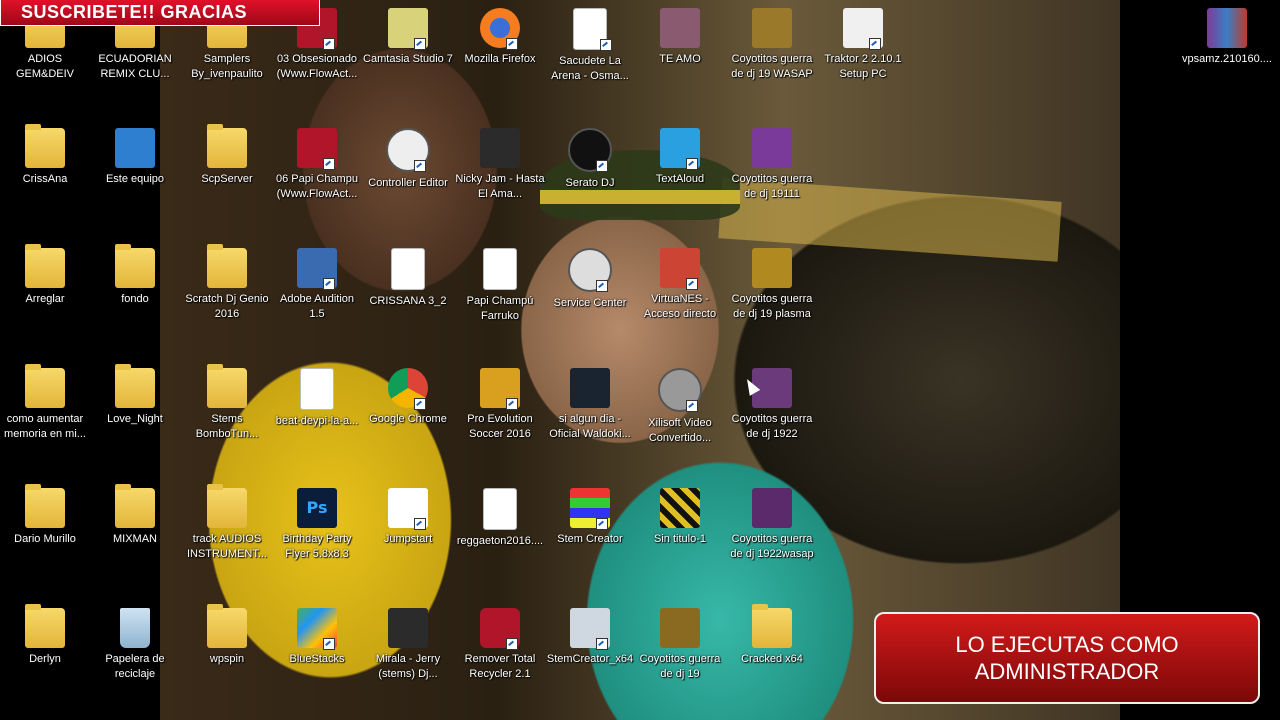  Describe the element at coordinates (135, 539) in the screenshot. I see `icon-label: MIXMAN` at that location.